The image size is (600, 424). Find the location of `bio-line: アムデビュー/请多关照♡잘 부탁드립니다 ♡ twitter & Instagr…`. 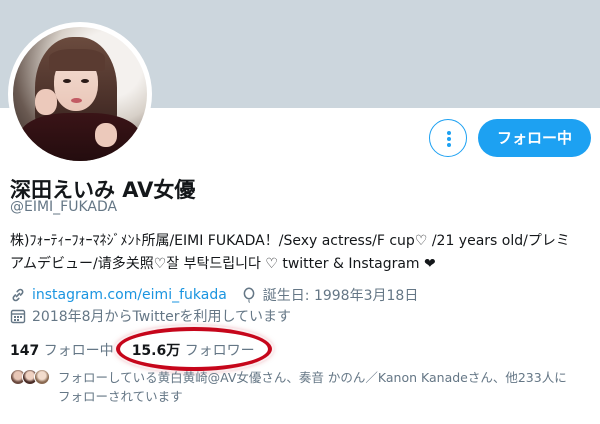

bio-line: アムデビュー/请多关照♡잘 부탁드립니다 ♡ twitter & Instagr… is located at coordinates (223, 264).